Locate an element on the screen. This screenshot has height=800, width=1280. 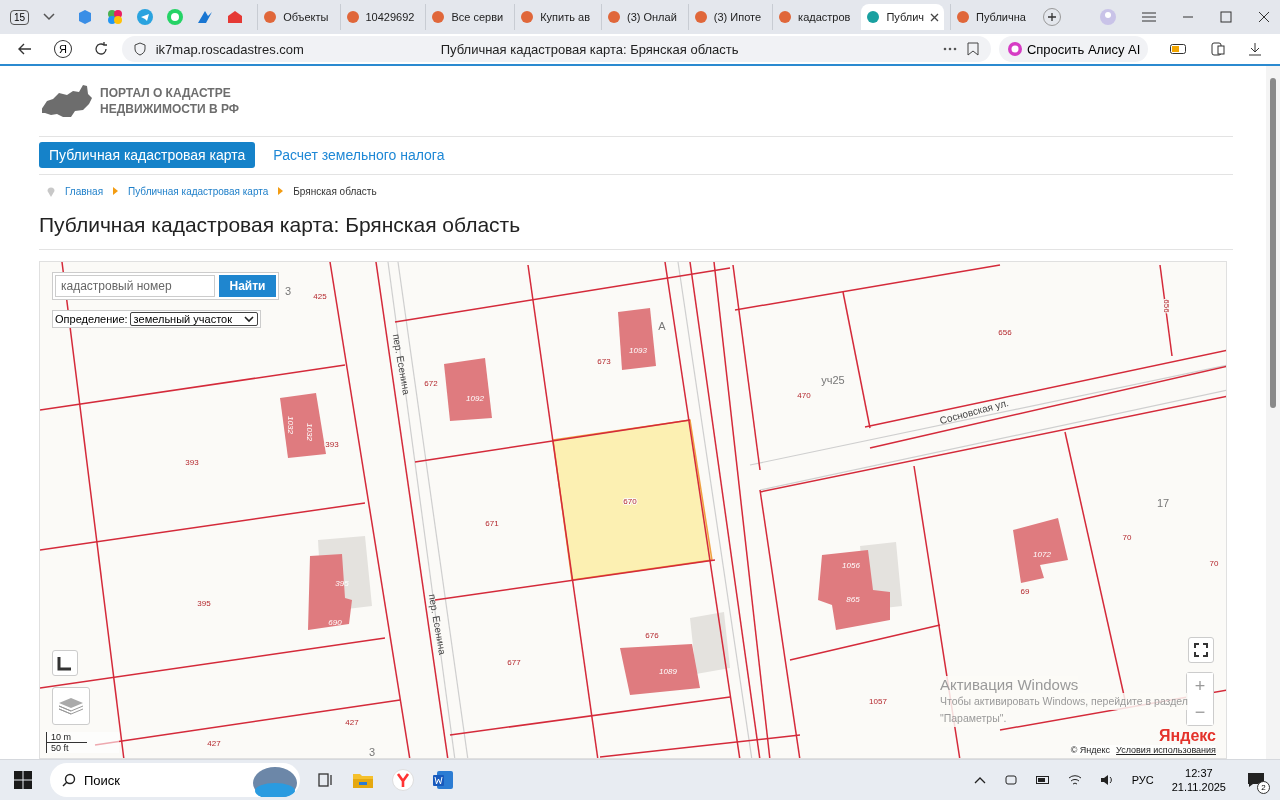
caret-icon is located at coordinates (116, 191).